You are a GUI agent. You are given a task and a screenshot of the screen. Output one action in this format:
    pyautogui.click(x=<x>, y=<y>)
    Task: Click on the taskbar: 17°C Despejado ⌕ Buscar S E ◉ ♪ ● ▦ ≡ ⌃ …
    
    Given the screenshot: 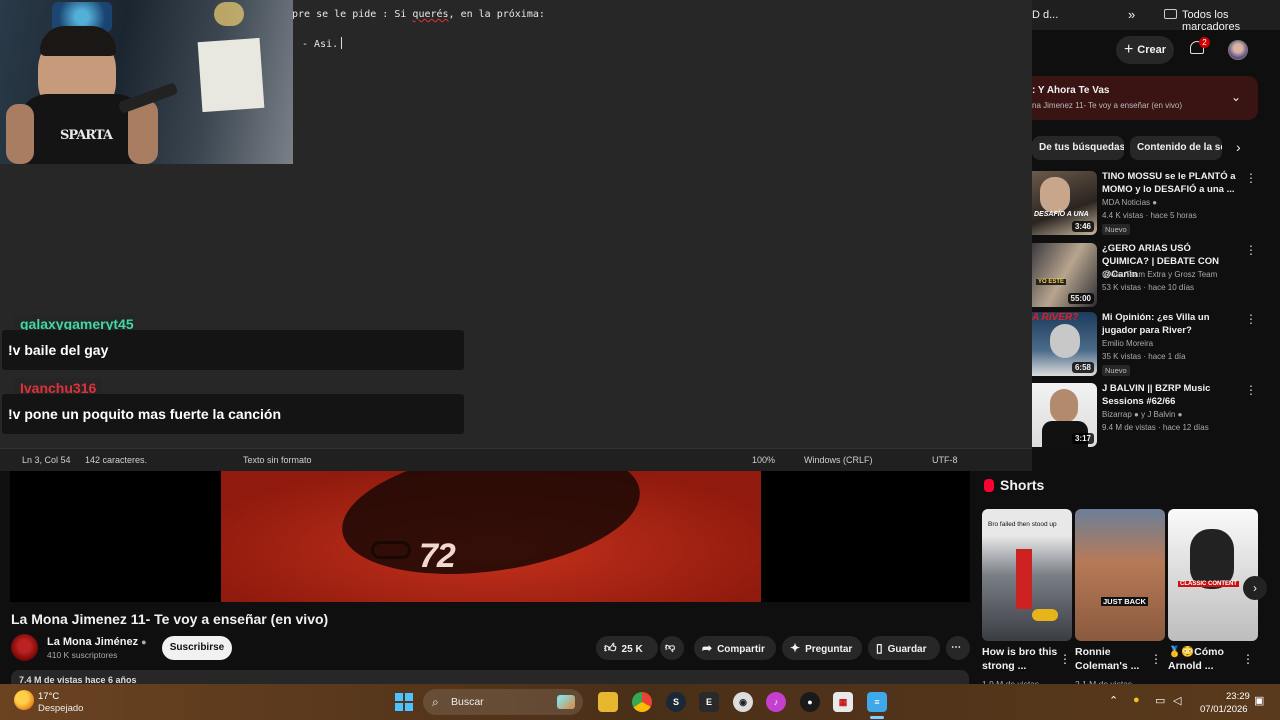 What is the action you would take?
    pyautogui.click(x=640, y=702)
    